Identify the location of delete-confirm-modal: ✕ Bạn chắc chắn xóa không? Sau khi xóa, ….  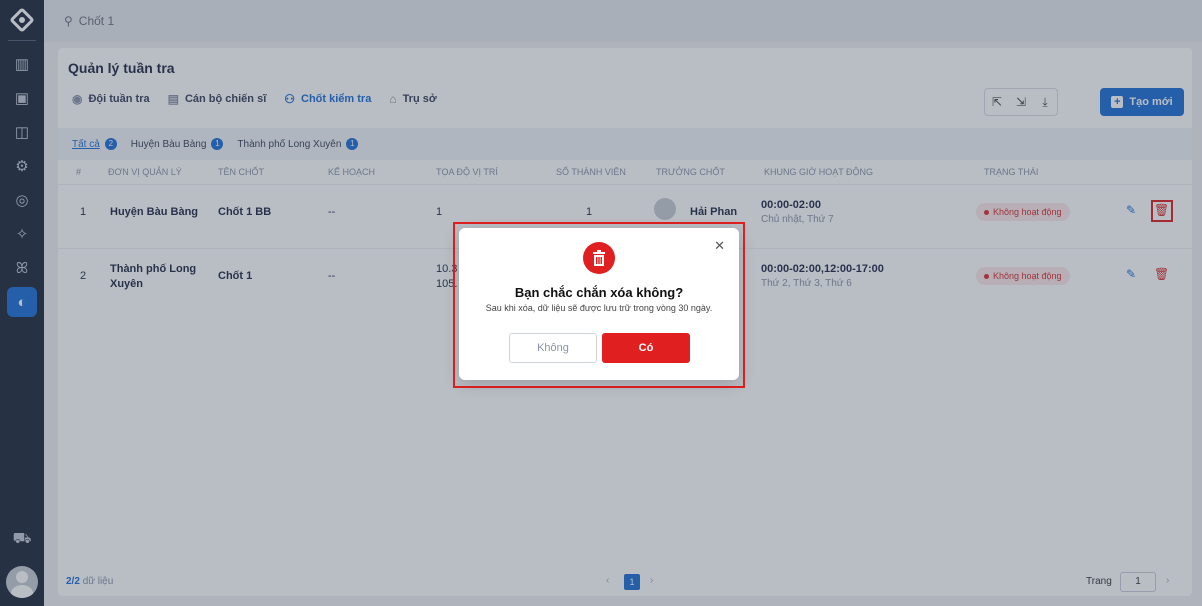
(599, 304).